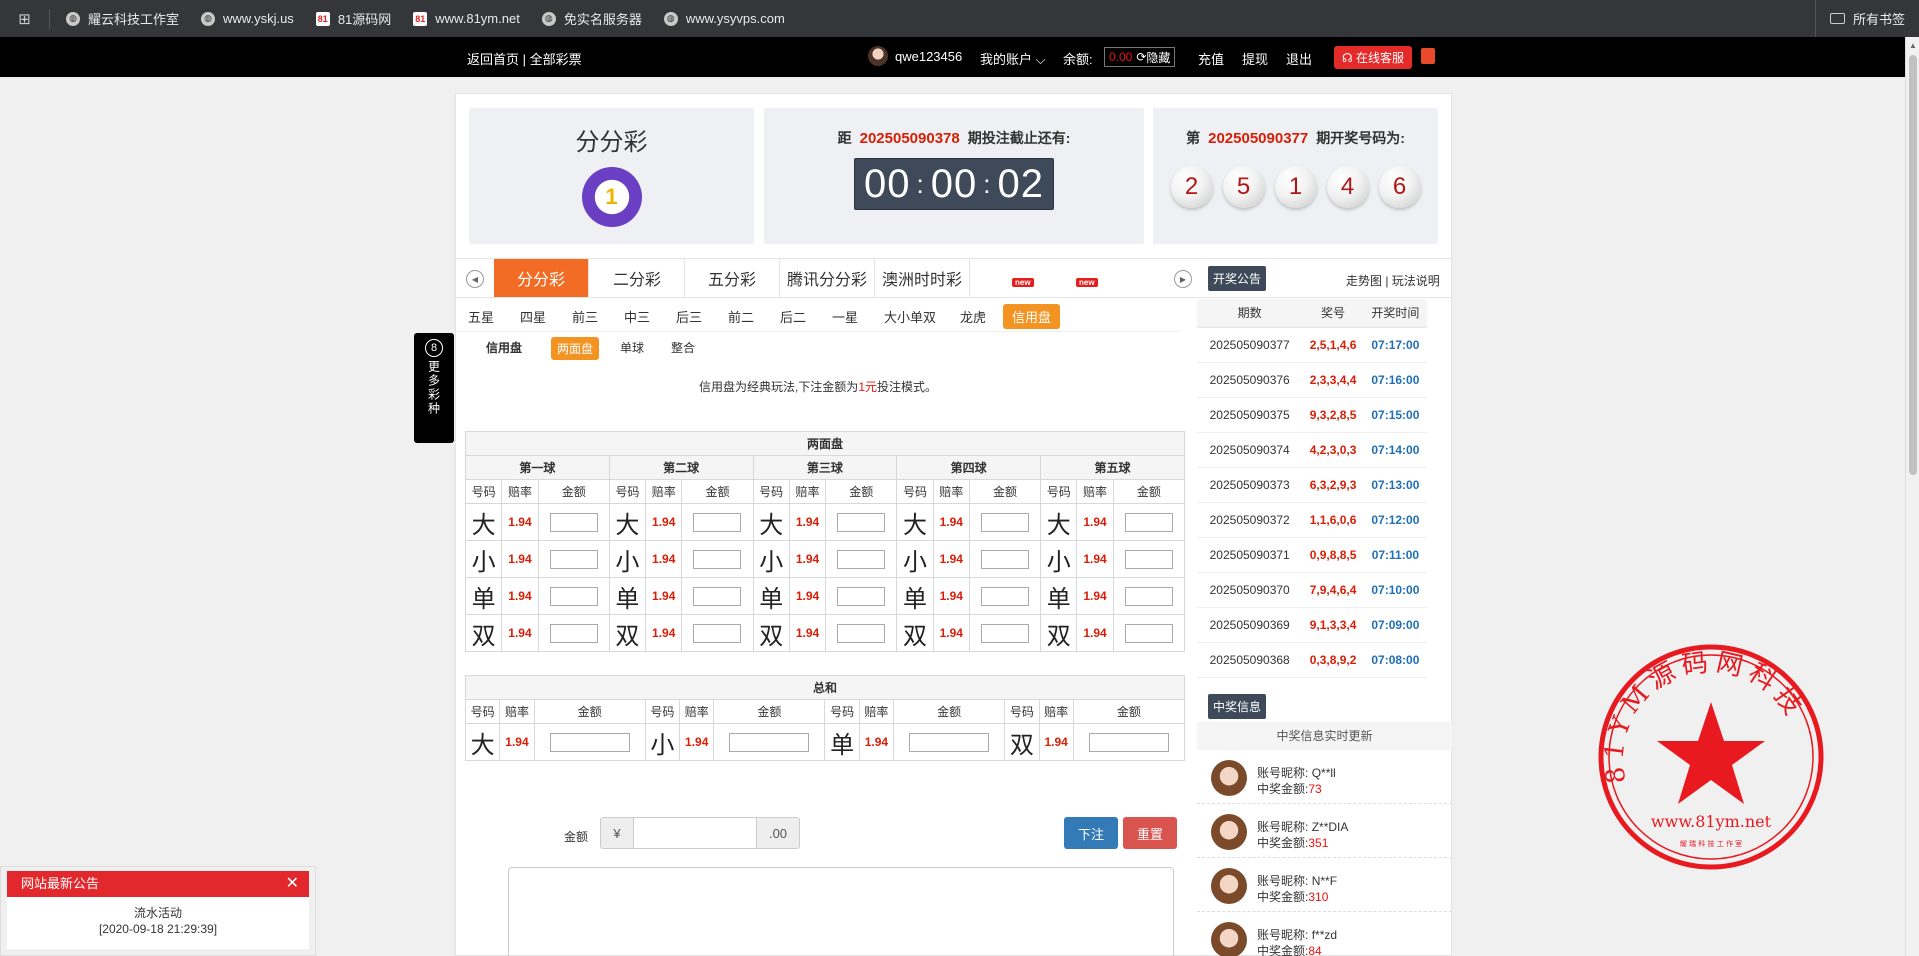  I want to click on gift-icon, so click(1428, 56).